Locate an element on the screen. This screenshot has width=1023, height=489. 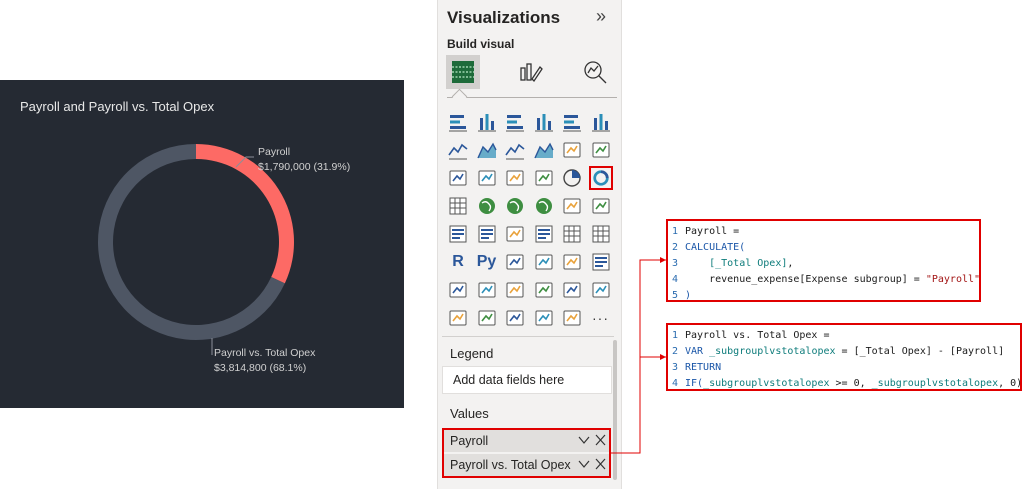
code-text: , 0) is located at coordinates (1010, 383).